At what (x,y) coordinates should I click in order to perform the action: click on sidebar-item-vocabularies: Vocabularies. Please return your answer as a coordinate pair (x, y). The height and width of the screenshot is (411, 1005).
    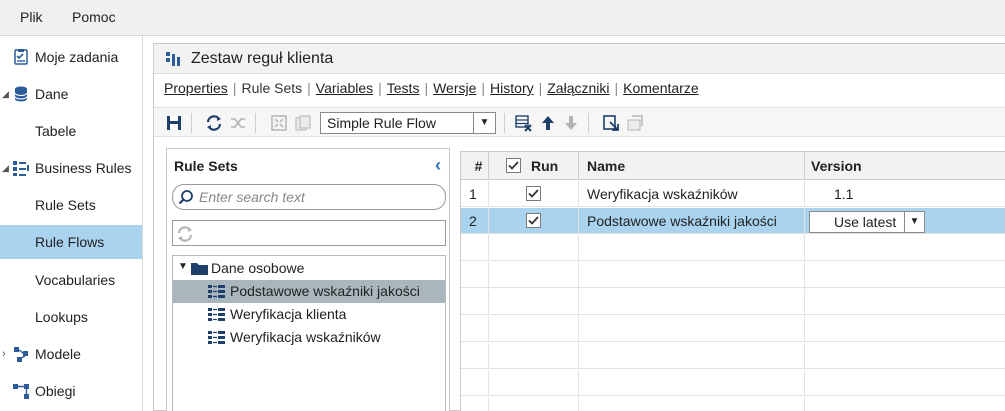
    Looking at the image, I should click on (71, 280).